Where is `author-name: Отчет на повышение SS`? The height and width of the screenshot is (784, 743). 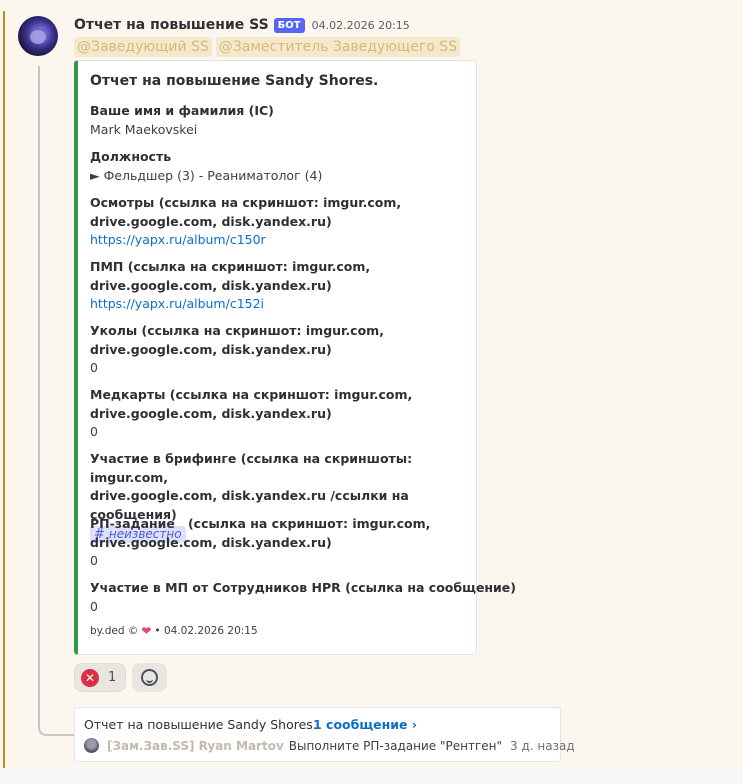
author-name: Отчет на повышение SS is located at coordinates (171, 25).